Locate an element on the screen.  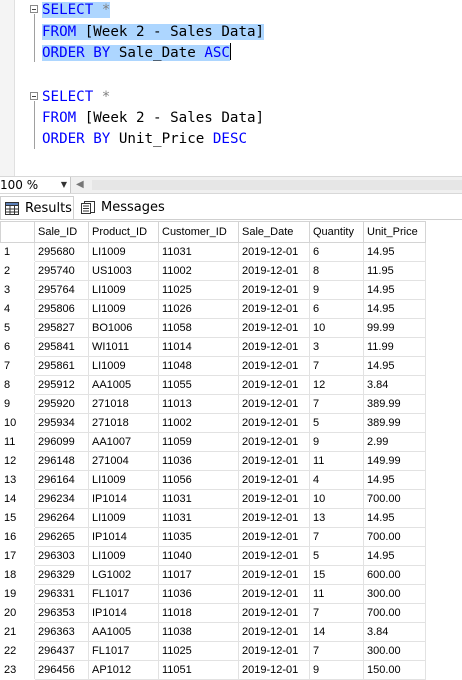
table-row: 8 295912 AA1005 11055 2019-12-01 12 3.84 is located at coordinates (213, 385).